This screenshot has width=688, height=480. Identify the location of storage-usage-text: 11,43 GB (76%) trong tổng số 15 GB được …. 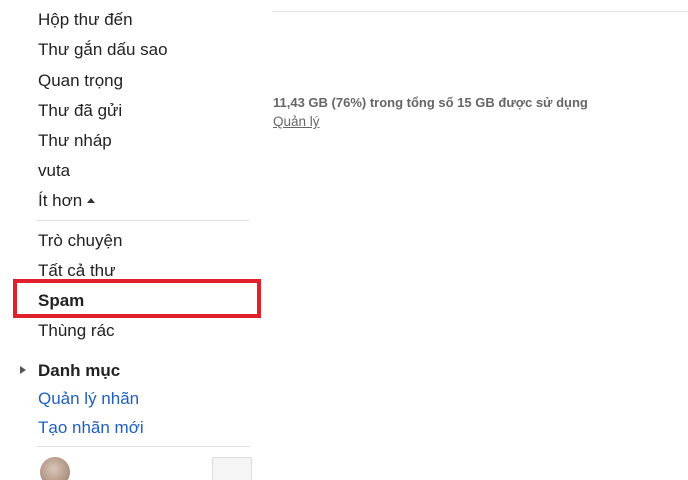
(430, 102).